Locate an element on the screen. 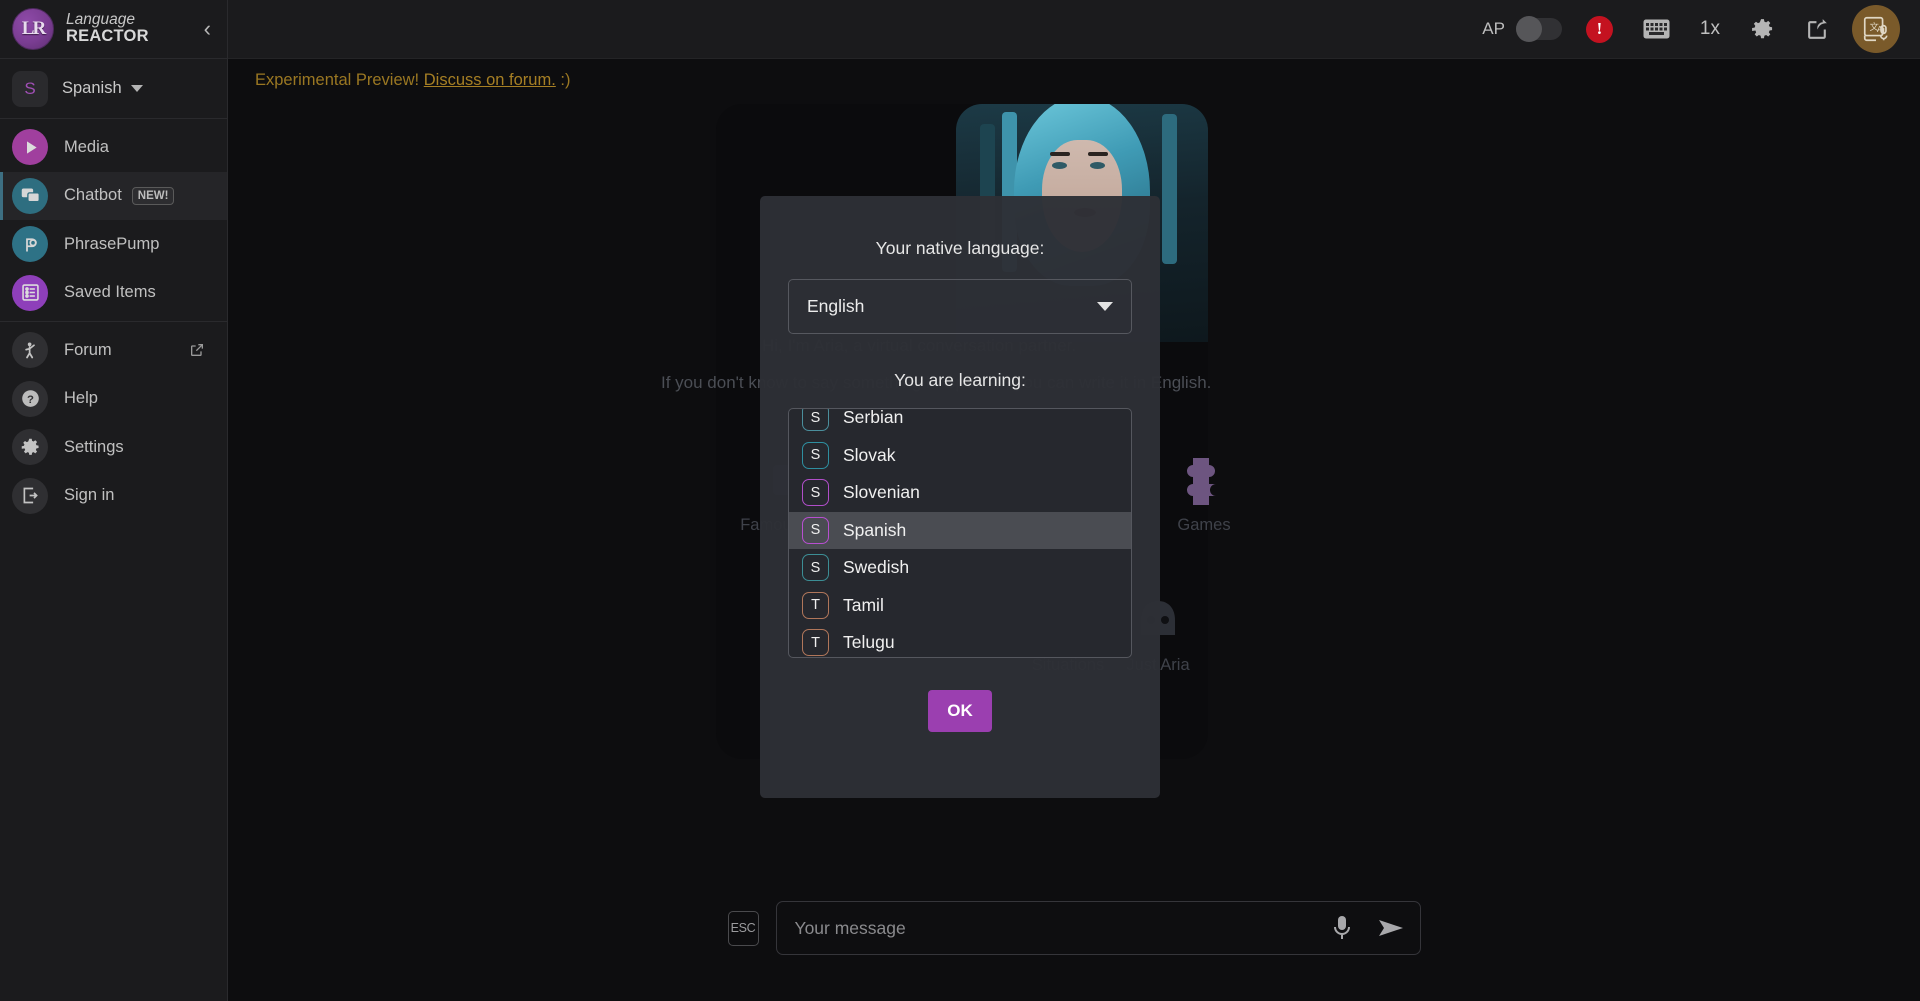  language-option: T Telugu is located at coordinates (960, 640).